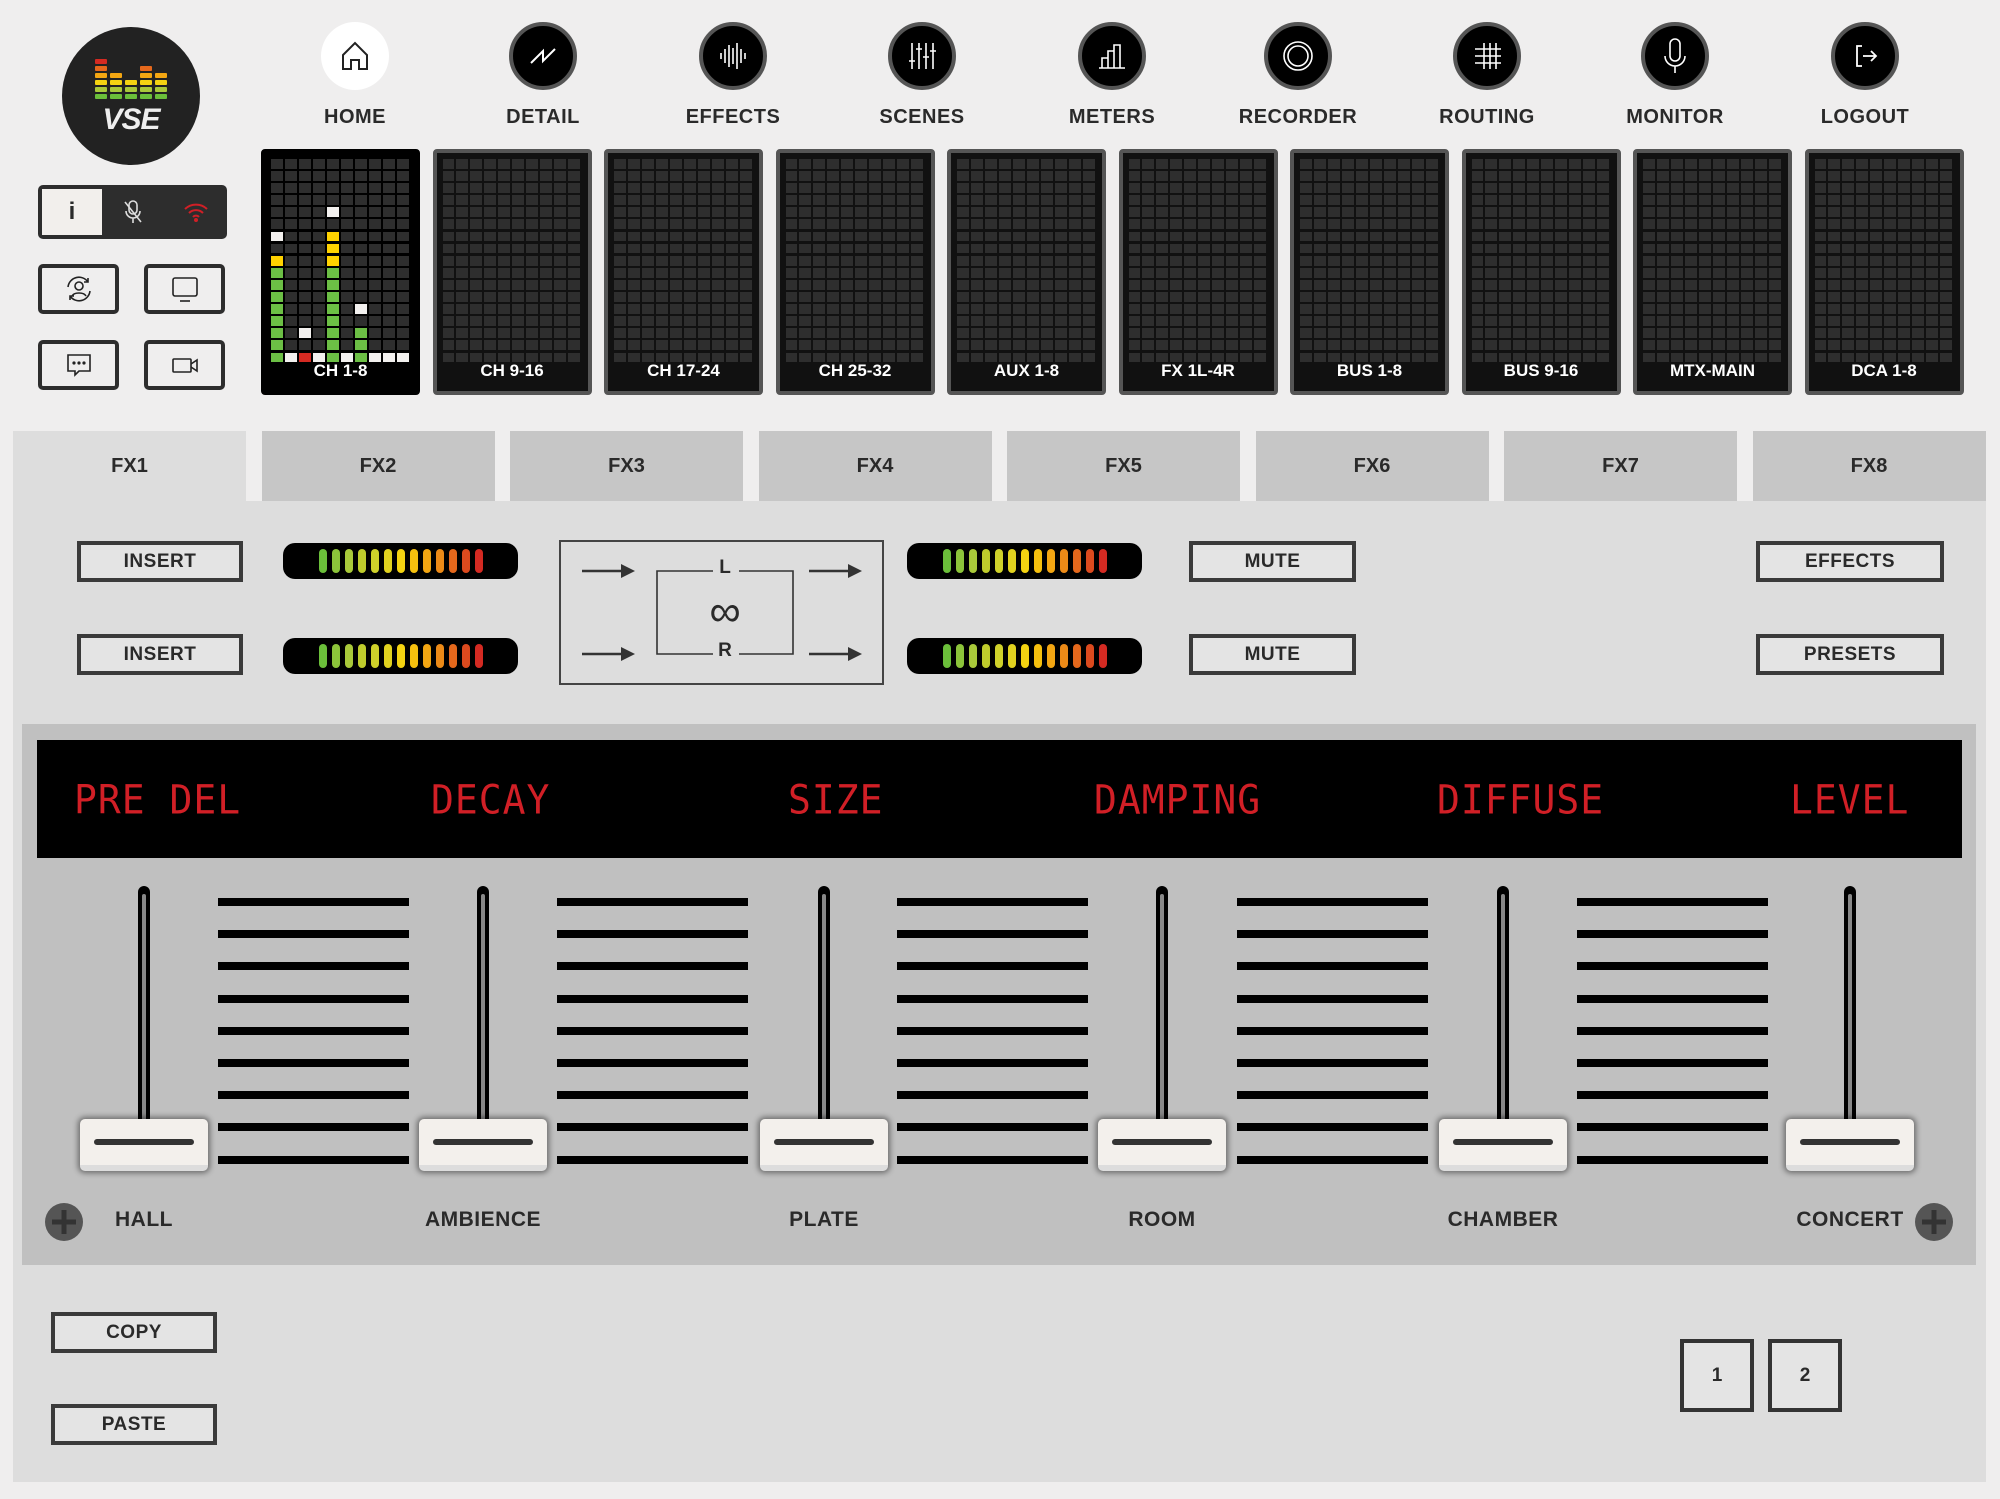 This screenshot has width=2000, height=1499. Describe the element at coordinates (824, 1220) in the screenshot. I see `preset-label-plate: PLATE` at that location.